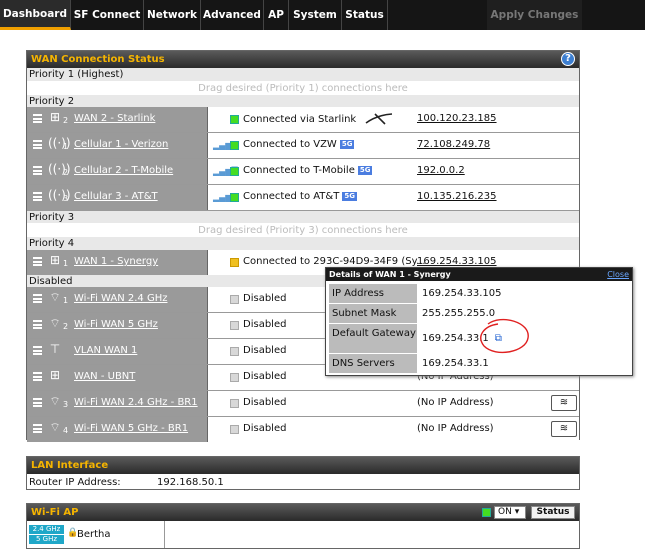 The image size is (645, 559). What do you see at coordinates (534, 15) in the screenshot?
I see `apply-changes-button: Apply Changes` at bounding box center [534, 15].